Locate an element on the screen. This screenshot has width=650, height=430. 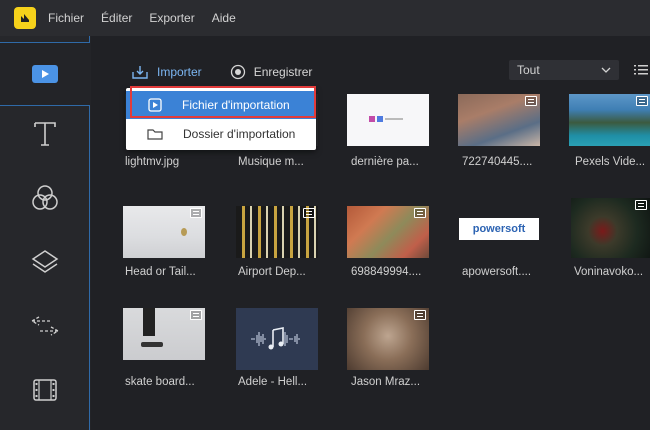
app-logo-icon is located at coordinates (25, 18).